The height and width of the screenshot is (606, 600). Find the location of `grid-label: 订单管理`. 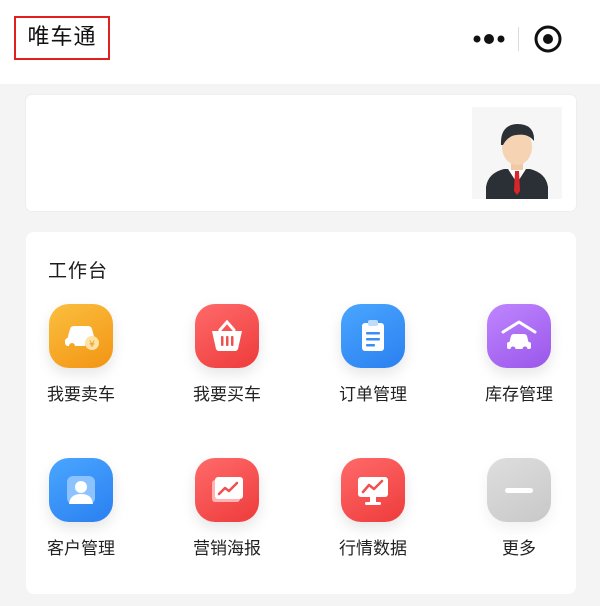

grid-label: 订单管理 is located at coordinates (373, 395).